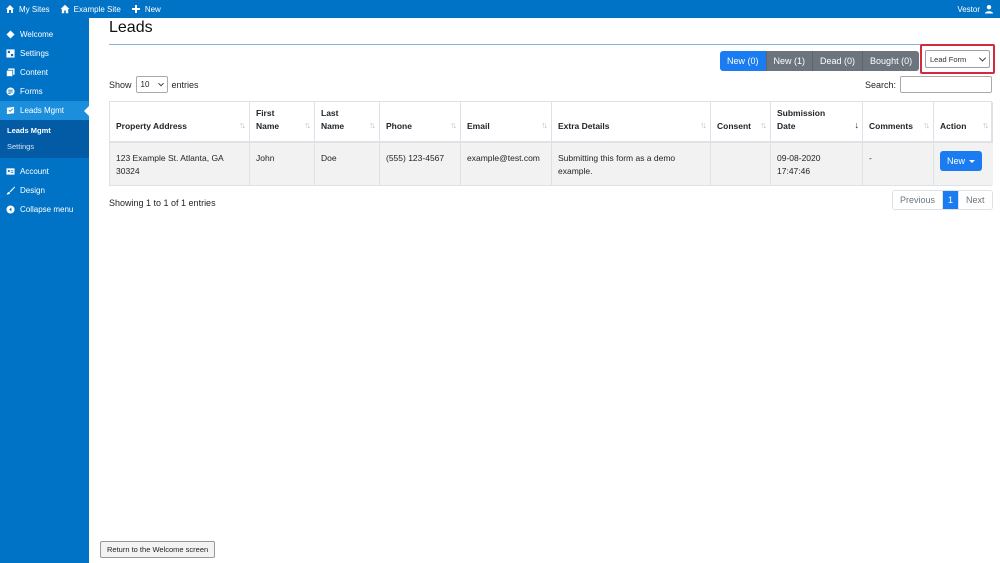 This screenshot has width=1000, height=563. I want to click on user-name: Vestor, so click(968, 9).